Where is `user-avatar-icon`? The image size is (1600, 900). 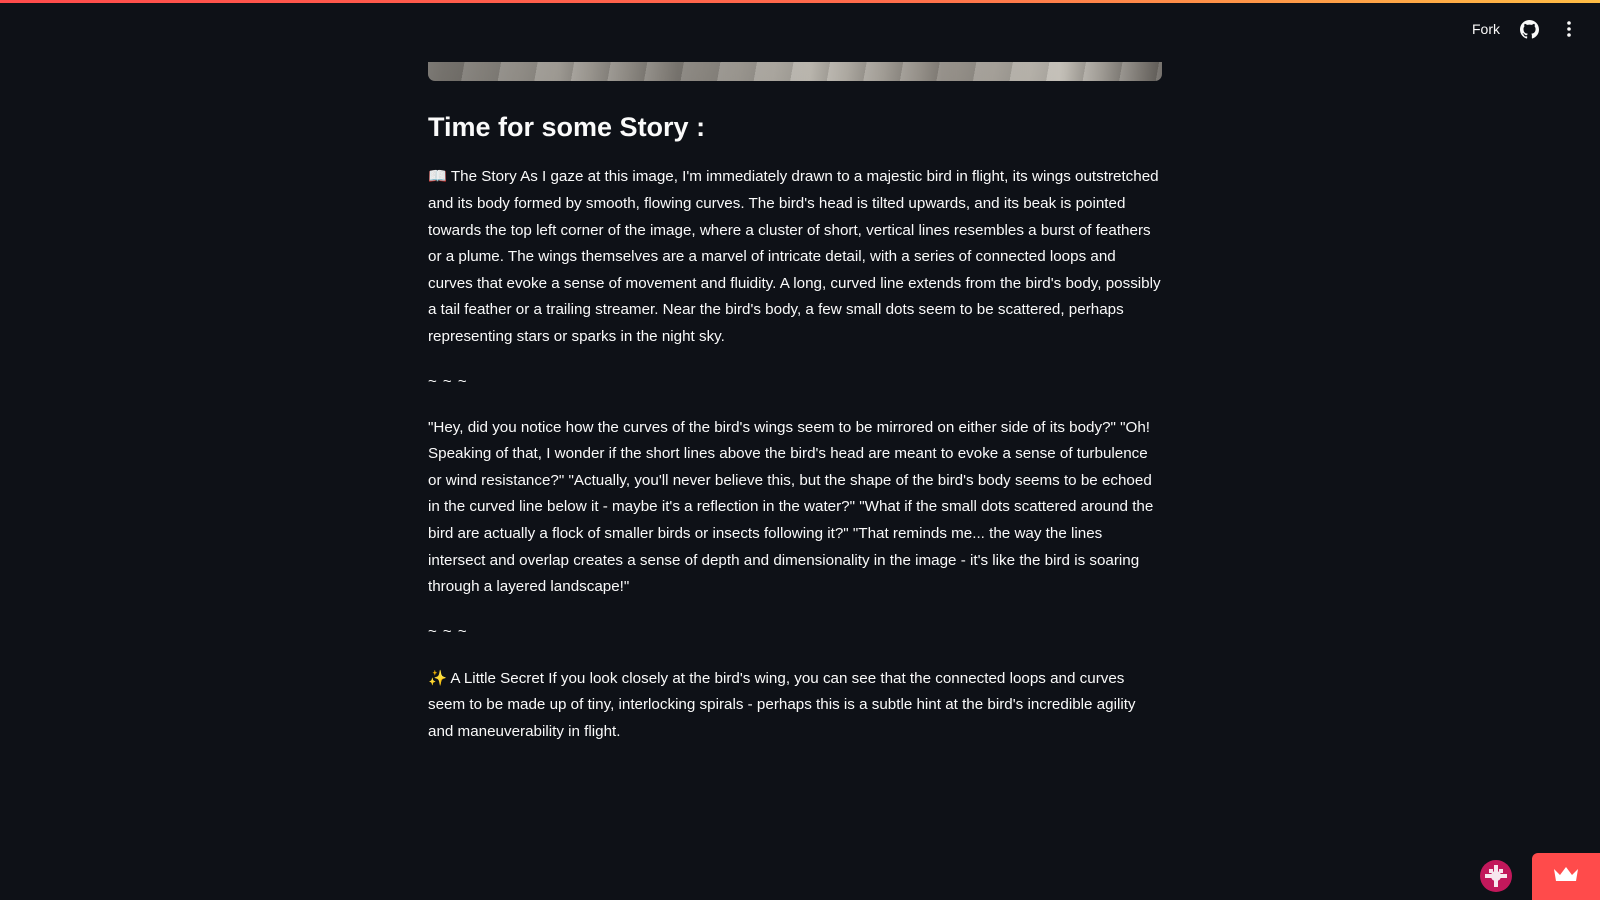 user-avatar-icon is located at coordinates (1496, 876).